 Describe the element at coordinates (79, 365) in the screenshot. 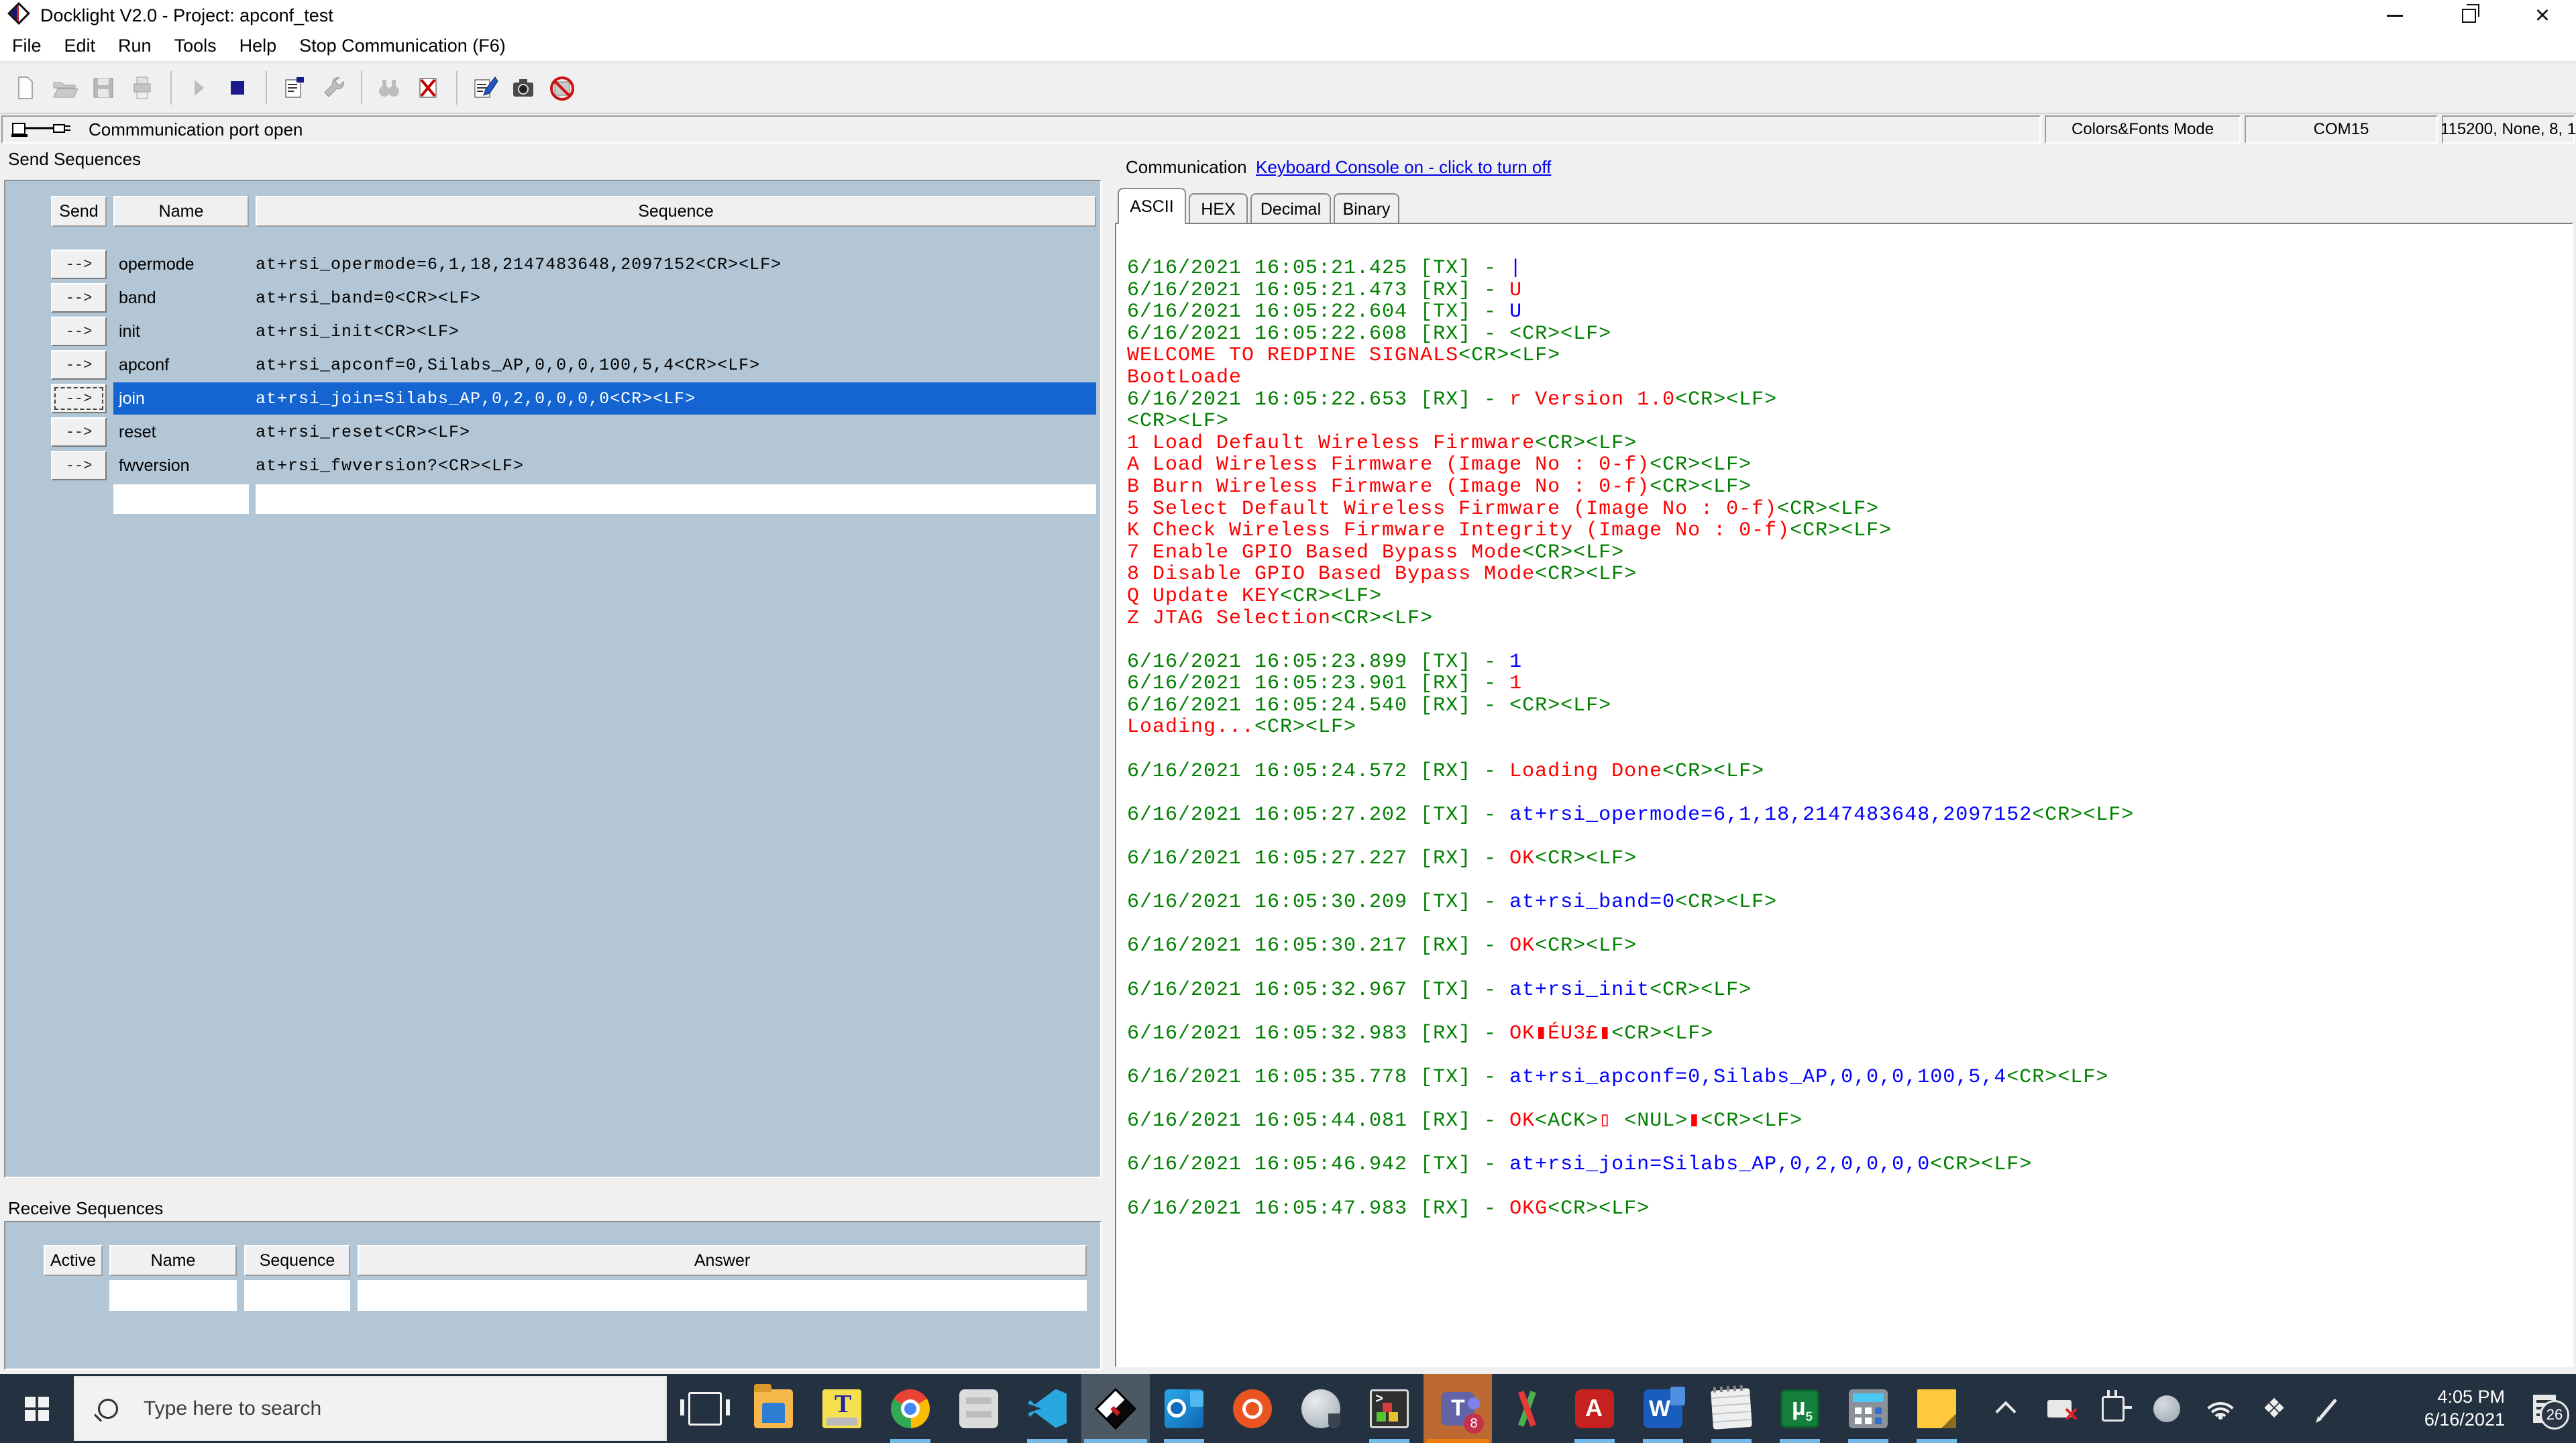

I see `send-button-apconf: -->` at that location.